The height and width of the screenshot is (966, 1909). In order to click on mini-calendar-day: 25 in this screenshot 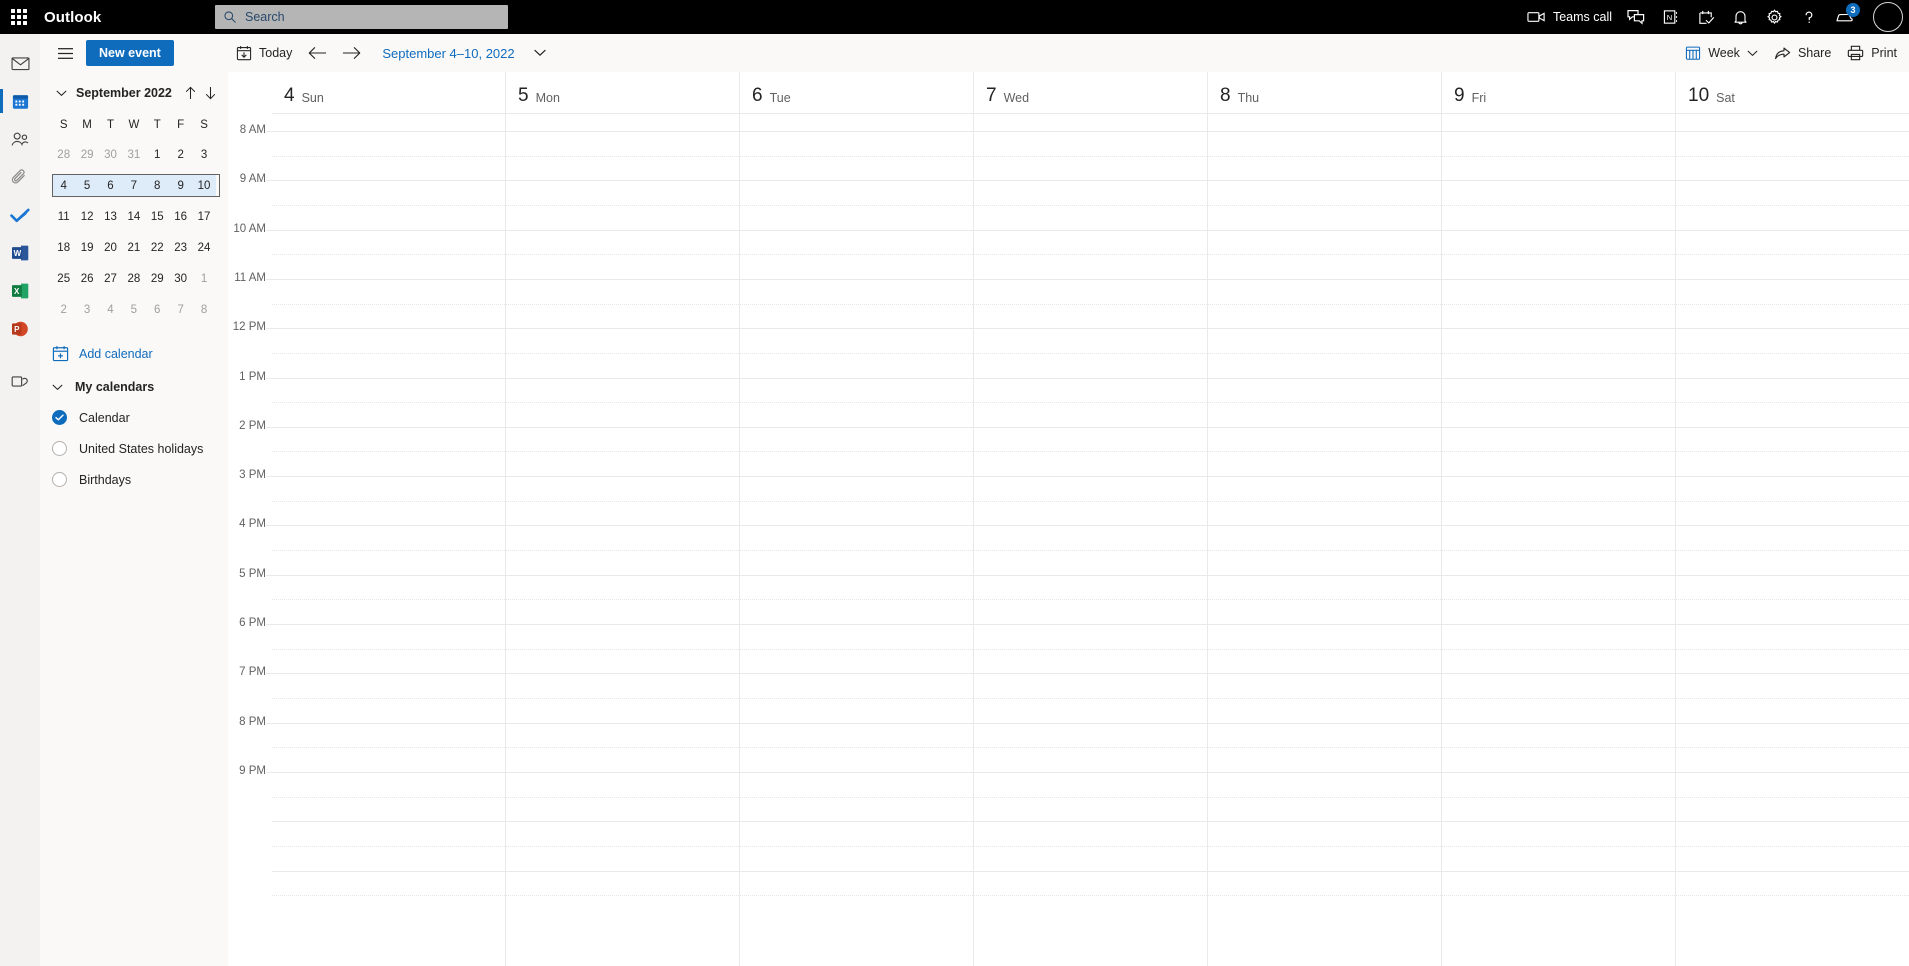, I will do `click(63, 278)`.